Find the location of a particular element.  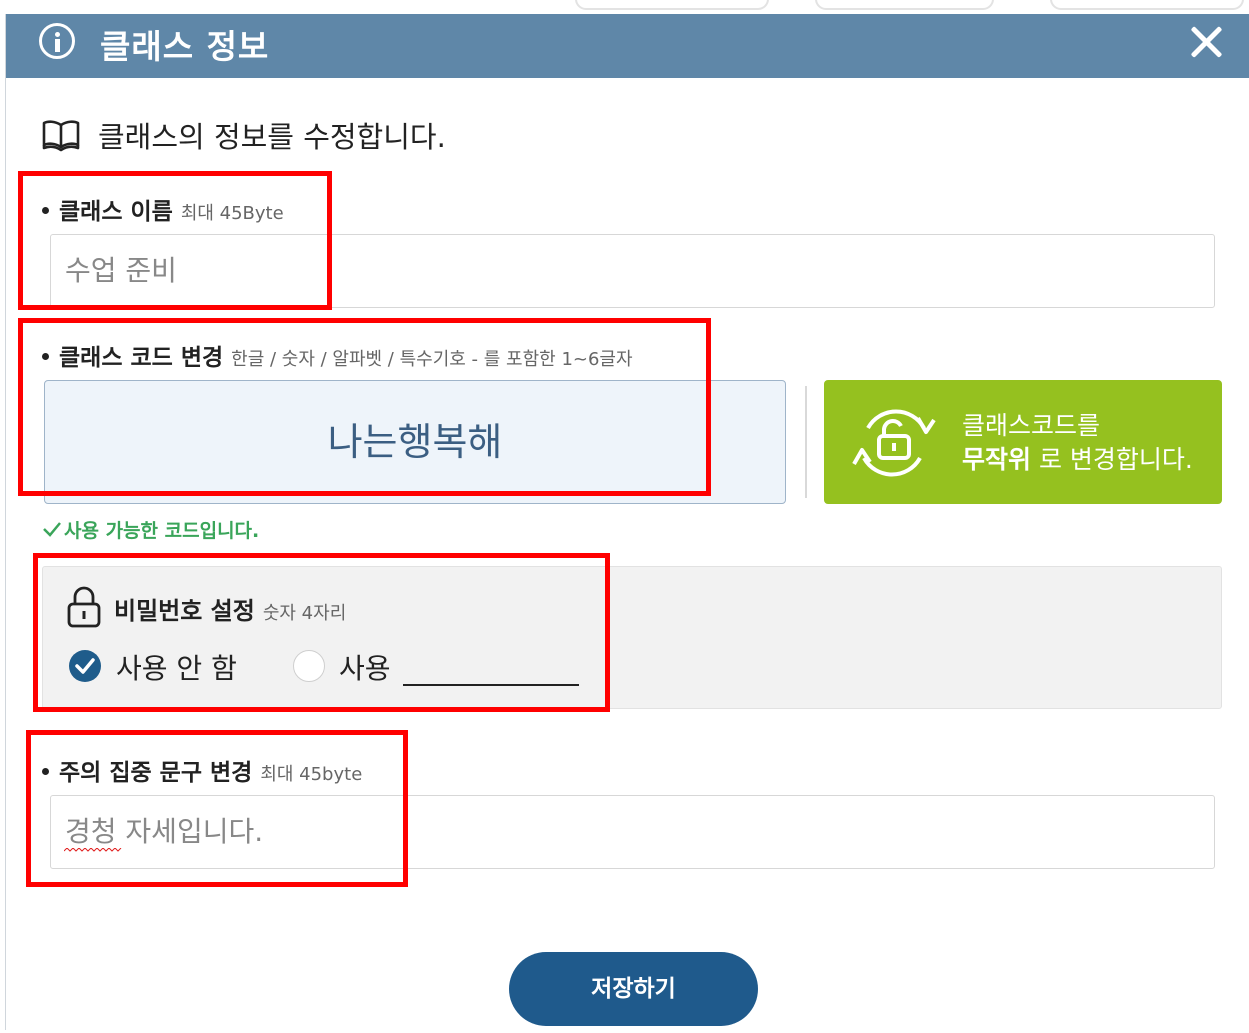

class-name-input: 수업 준비 is located at coordinates (632, 271).